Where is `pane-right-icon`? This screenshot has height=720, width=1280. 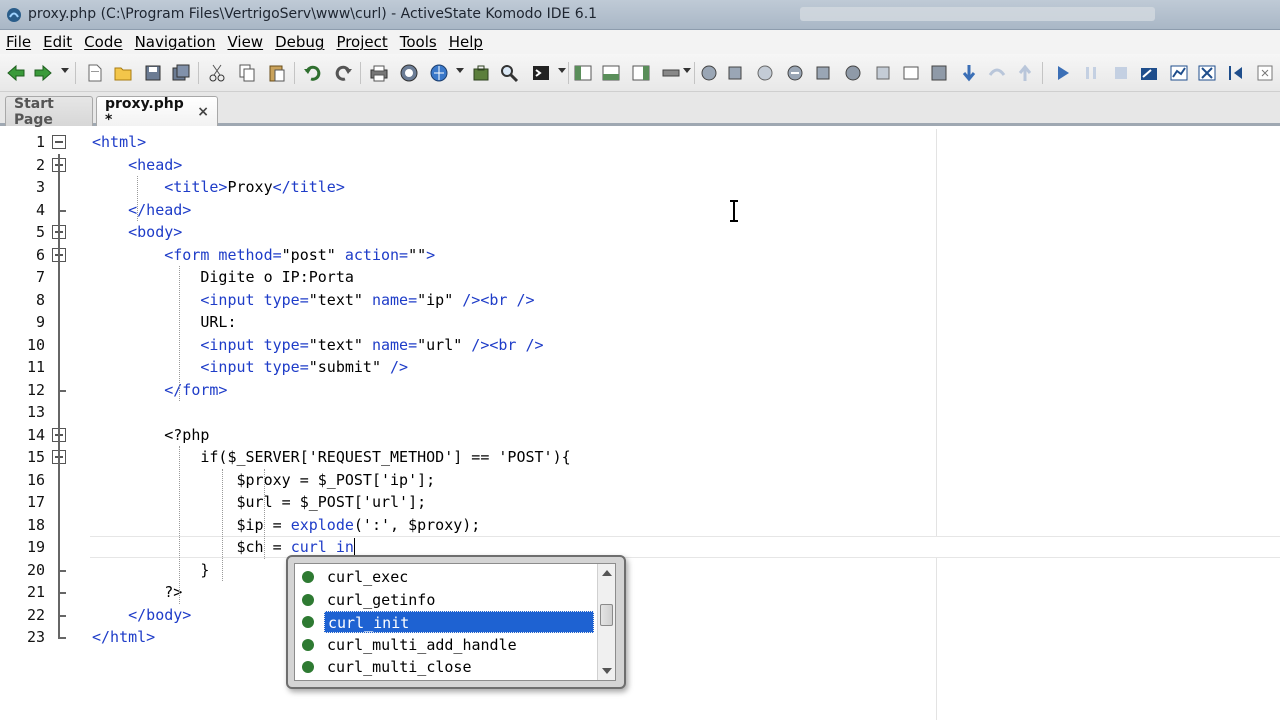 pane-right-icon is located at coordinates (641, 73).